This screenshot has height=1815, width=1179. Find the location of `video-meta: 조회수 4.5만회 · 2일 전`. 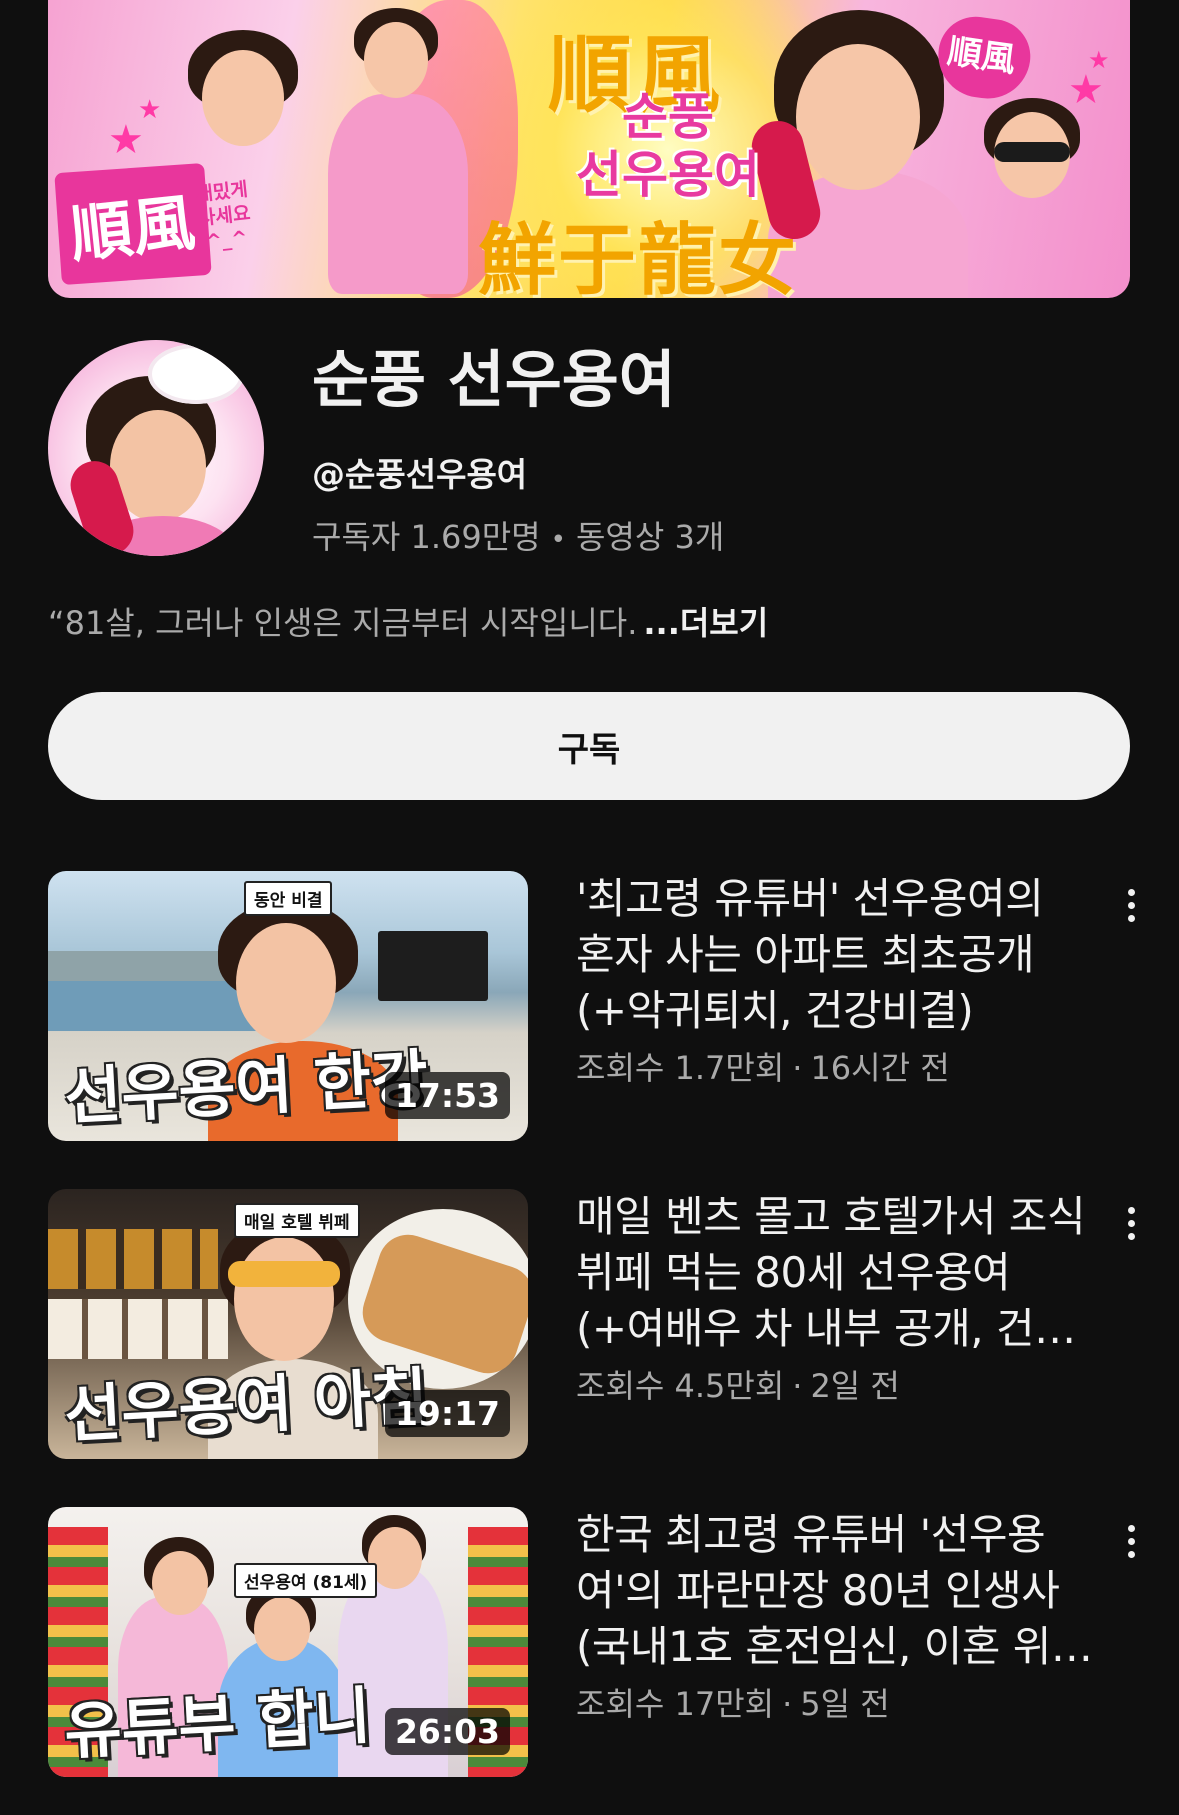

video-meta: 조회수 4.5만회 · 2일 전 is located at coordinates (738, 1384).